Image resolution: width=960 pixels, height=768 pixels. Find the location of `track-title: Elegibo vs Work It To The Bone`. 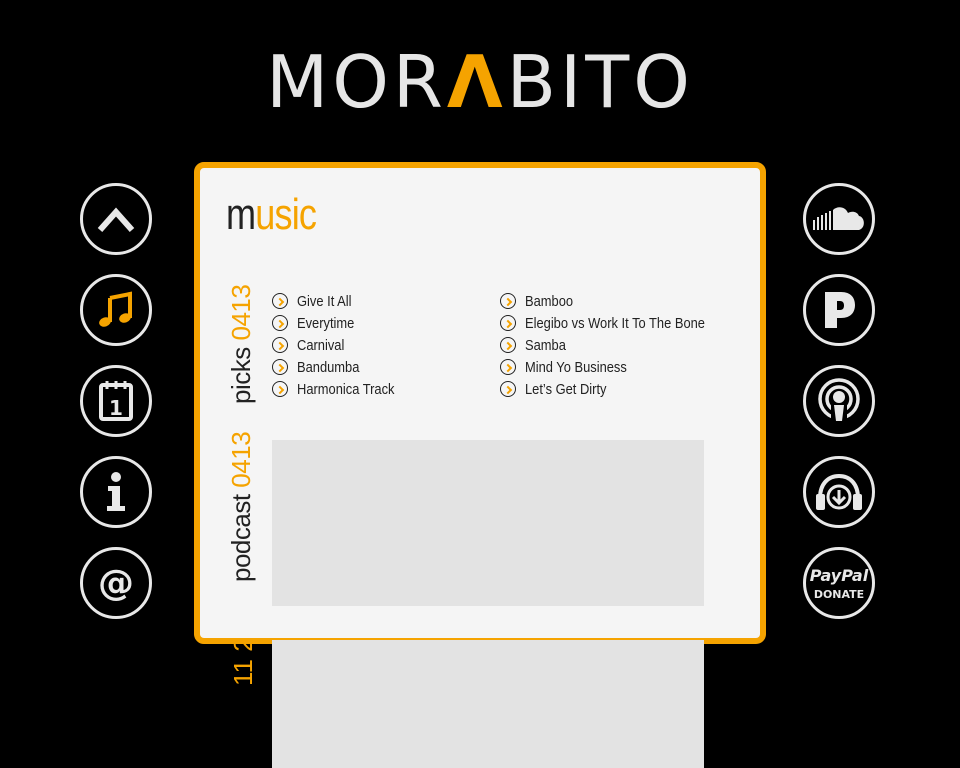

track-title: Elegibo vs Work It To The Bone is located at coordinates (615, 323).